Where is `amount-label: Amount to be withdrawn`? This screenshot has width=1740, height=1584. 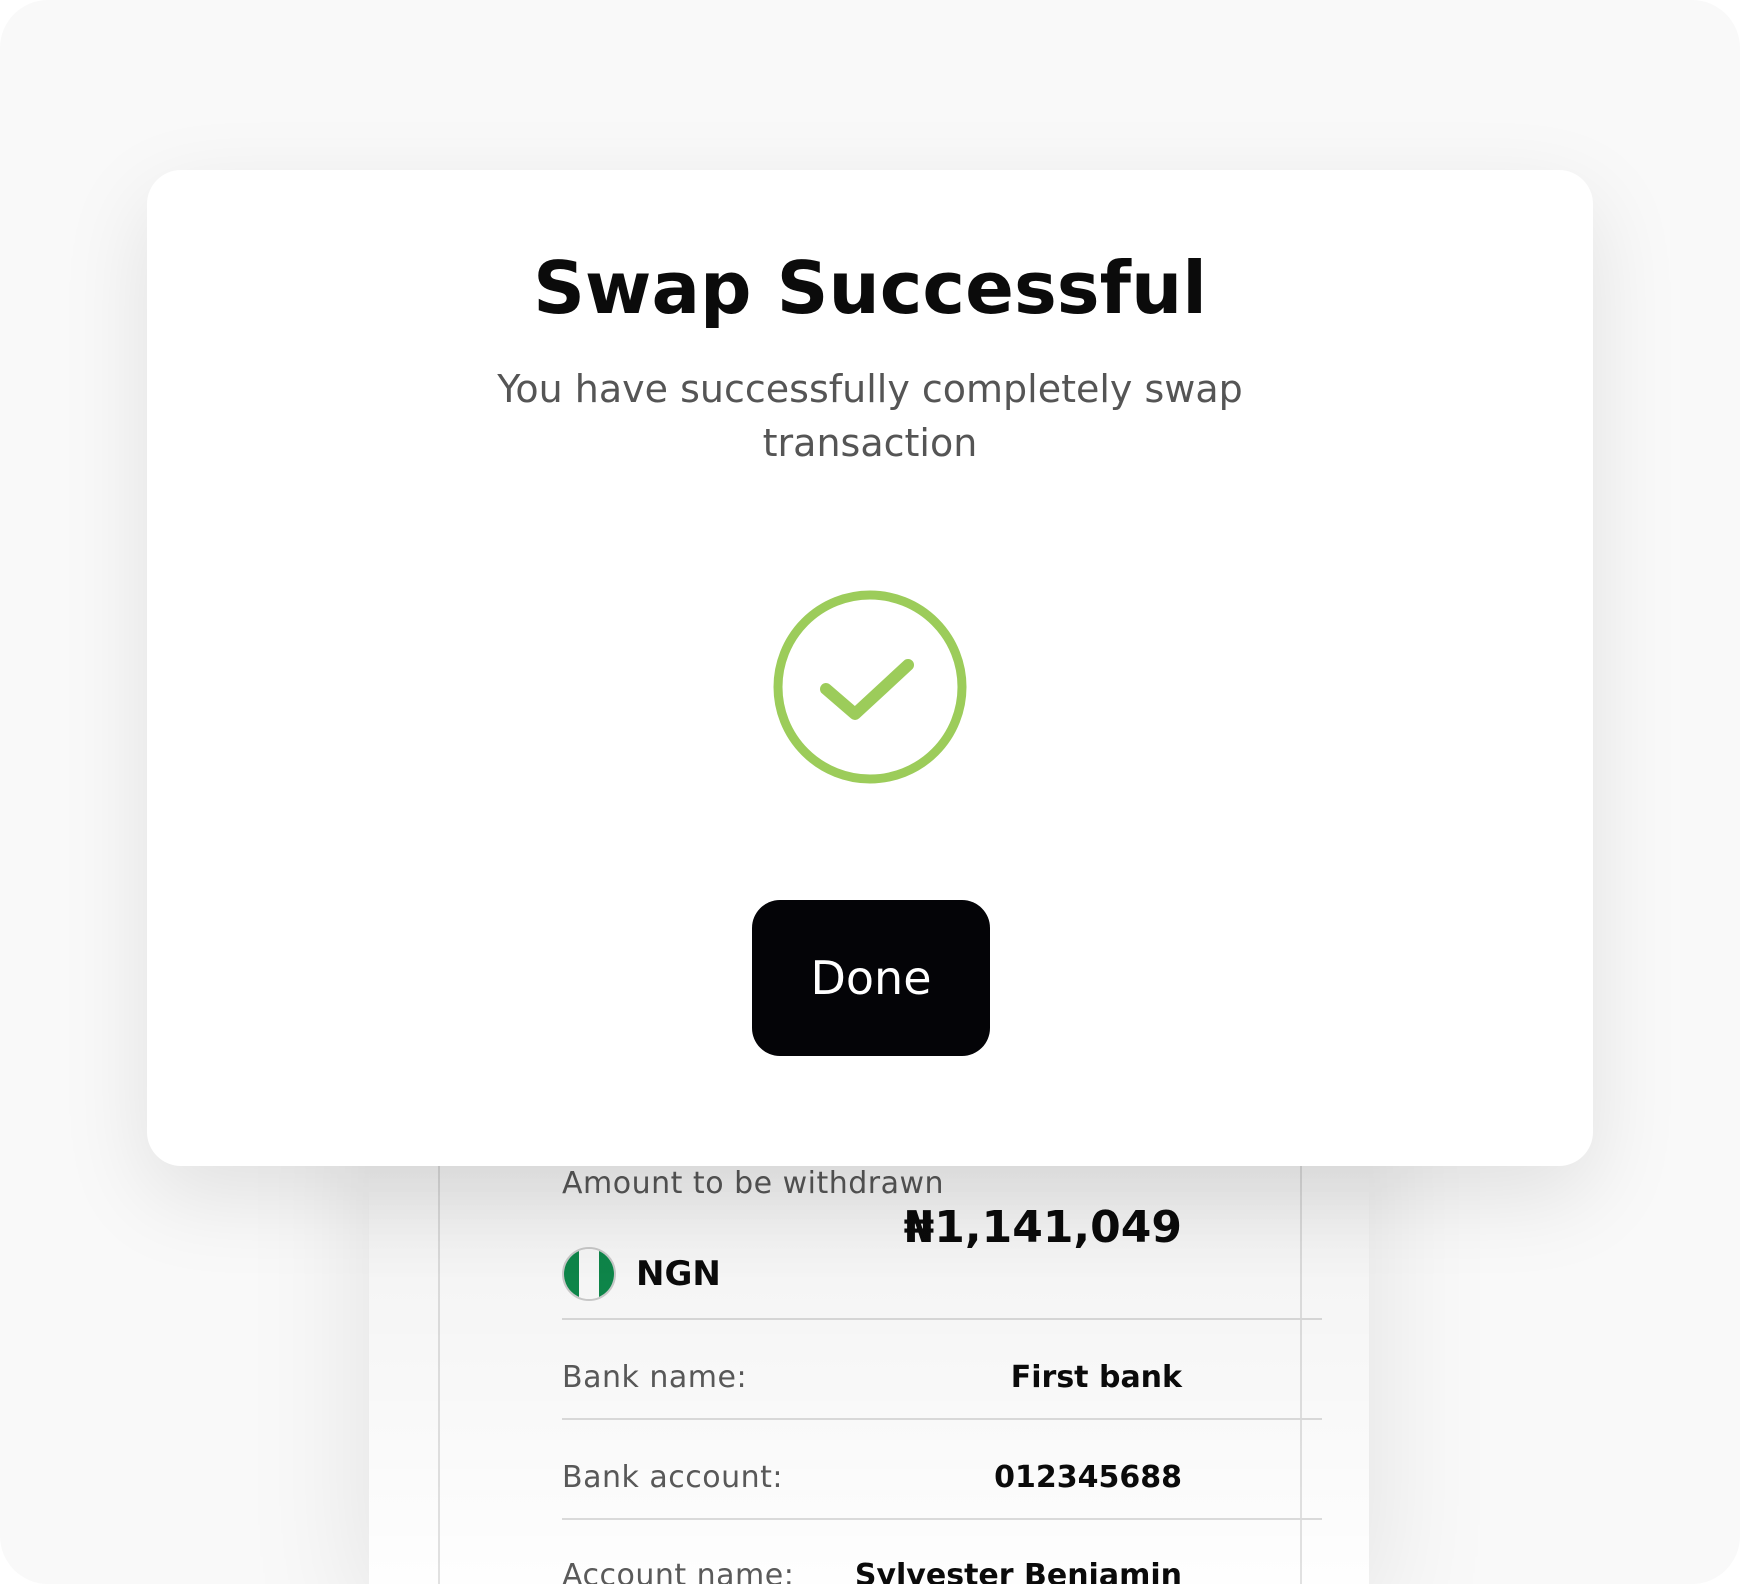 amount-label: Amount to be withdrawn is located at coordinates (753, 1183).